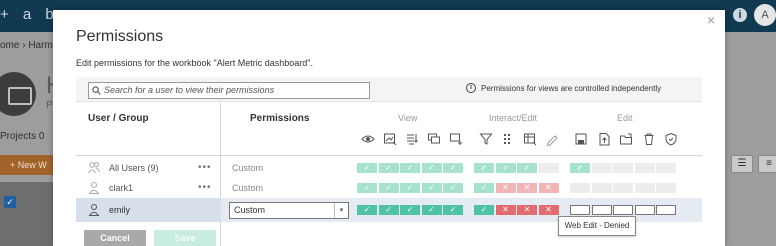 The image size is (776, 246). Describe the element at coordinates (115, 238) in the screenshot. I see `cancel-button: Cancel` at that location.